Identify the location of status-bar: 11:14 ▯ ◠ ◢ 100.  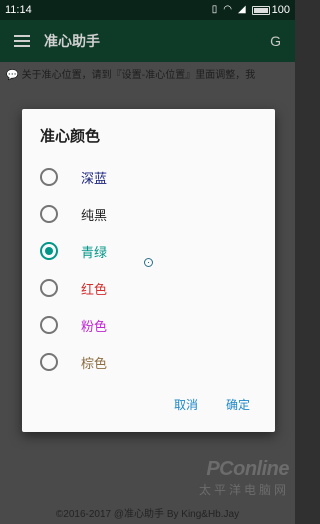
(147, 10).